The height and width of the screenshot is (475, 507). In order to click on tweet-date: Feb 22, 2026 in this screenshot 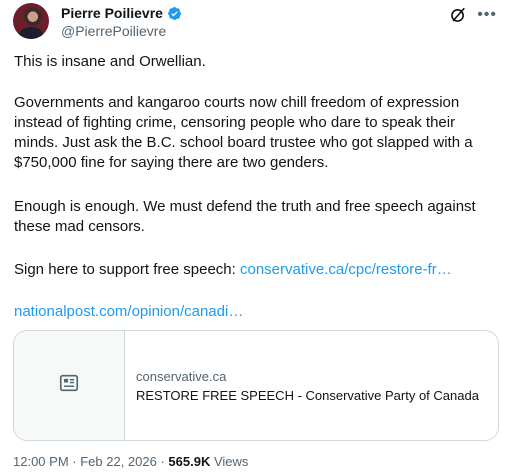, I will do `click(118, 461)`.